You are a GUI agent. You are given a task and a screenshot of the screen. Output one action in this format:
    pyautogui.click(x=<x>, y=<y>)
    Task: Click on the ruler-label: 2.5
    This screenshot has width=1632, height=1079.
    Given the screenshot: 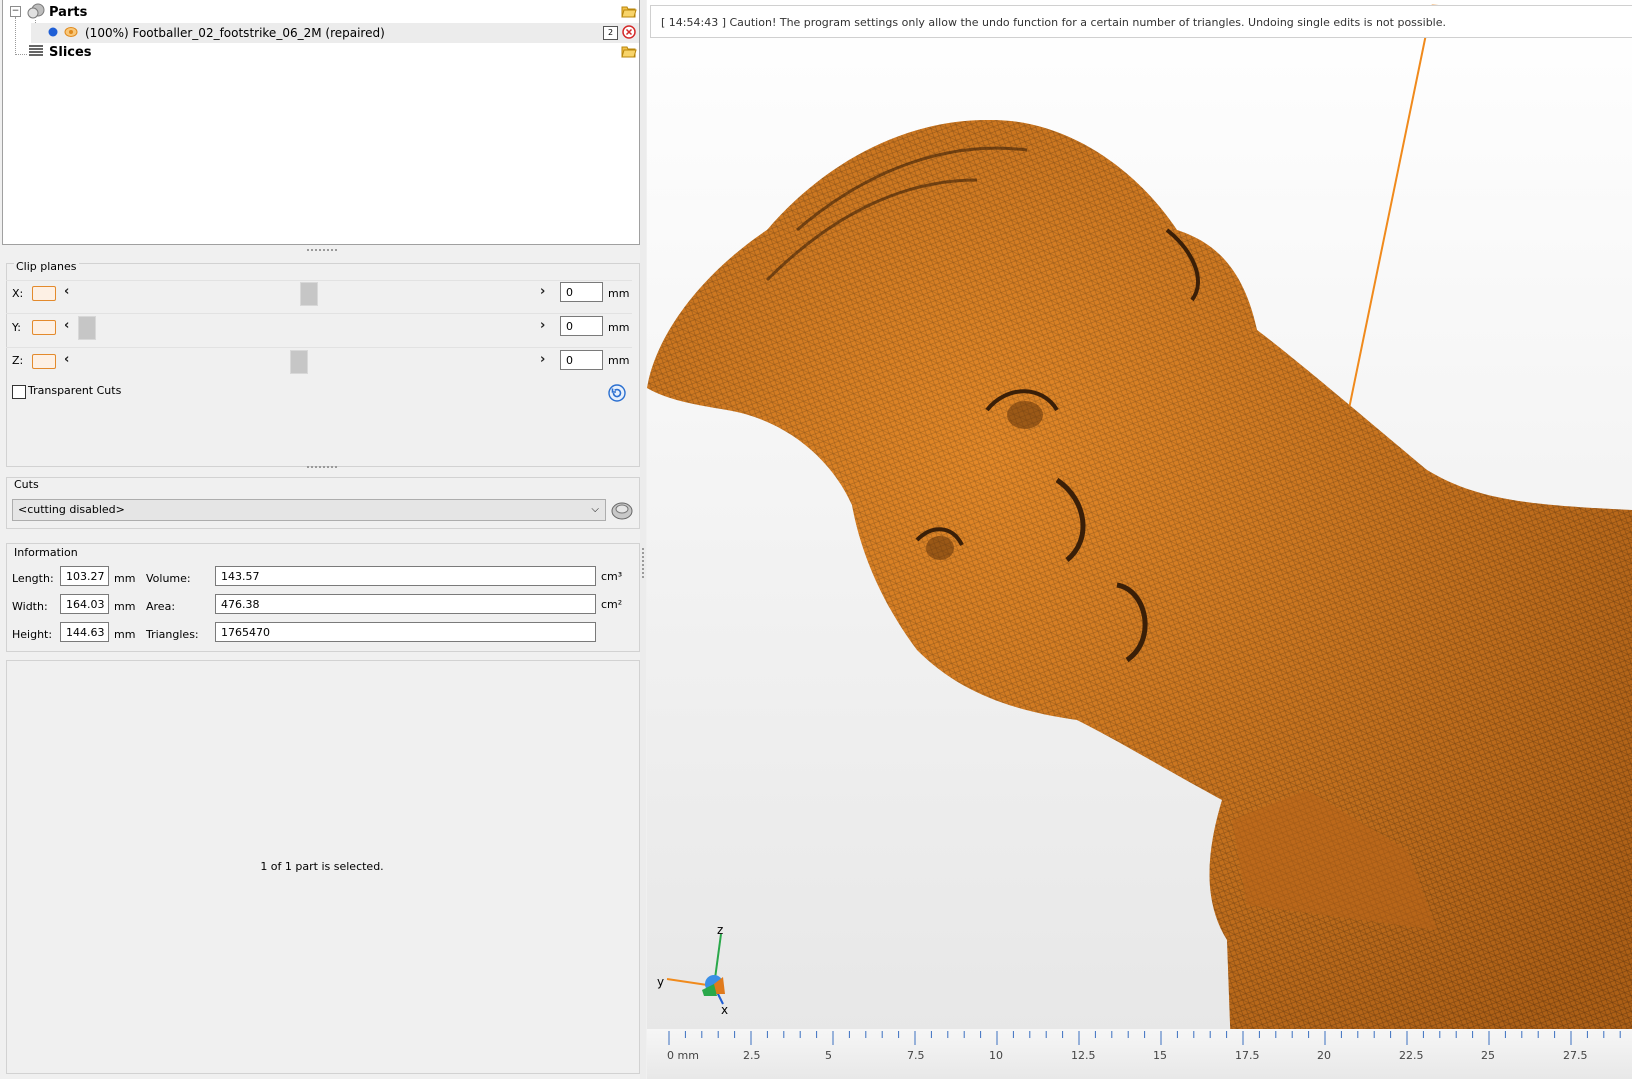 What is the action you would take?
    pyautogui.click(x=752, y=1055)
    